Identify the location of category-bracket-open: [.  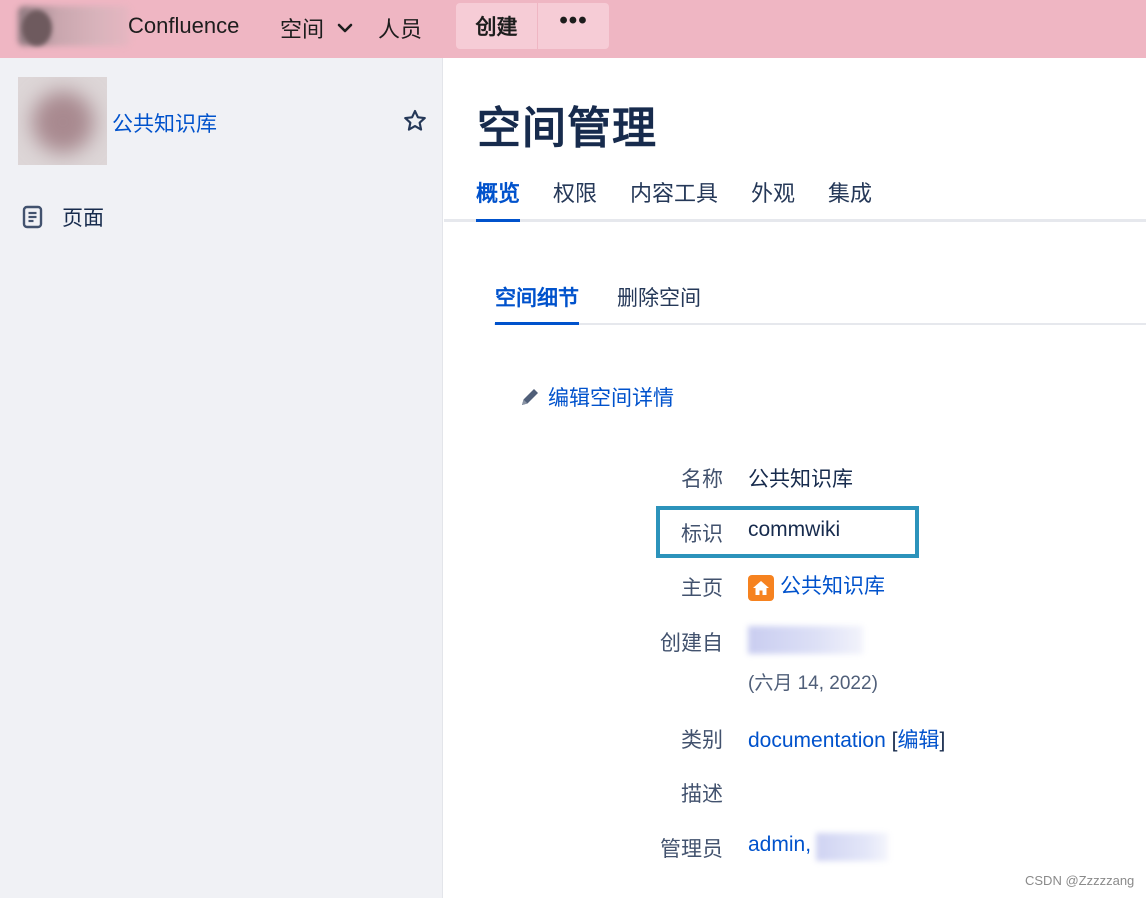
(891, 740).